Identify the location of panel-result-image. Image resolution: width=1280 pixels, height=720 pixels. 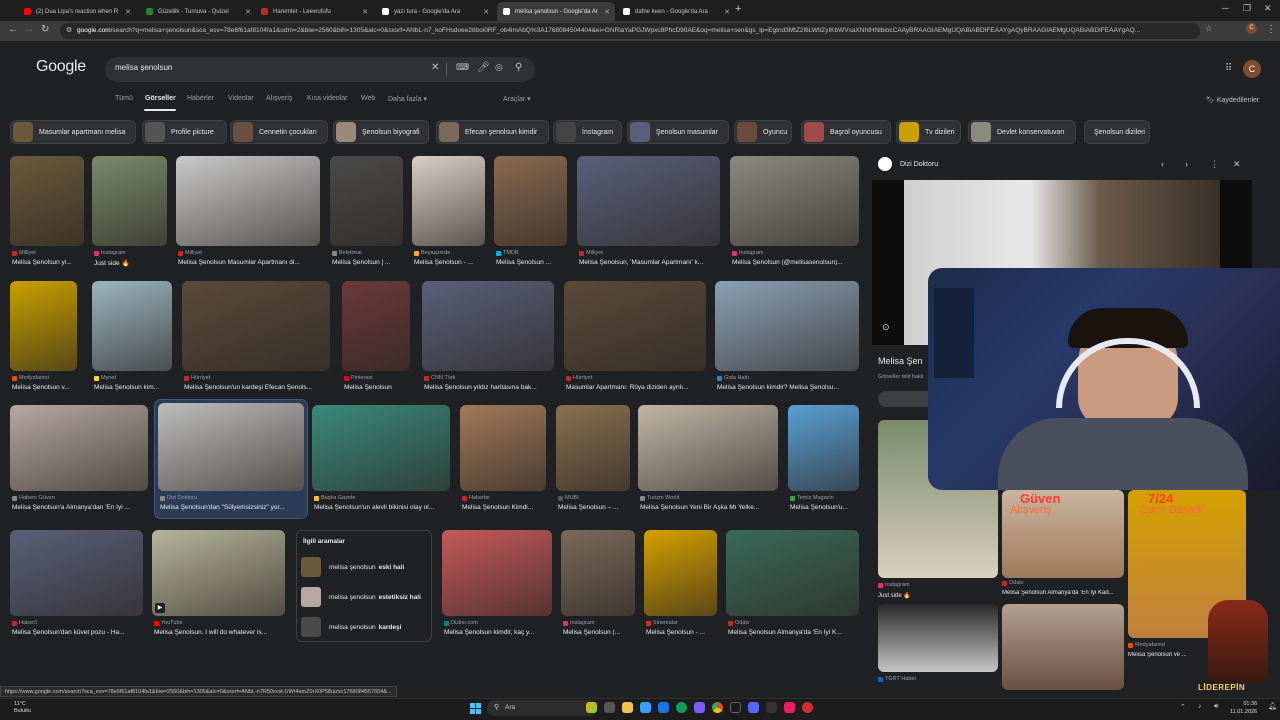
(1063, 647).